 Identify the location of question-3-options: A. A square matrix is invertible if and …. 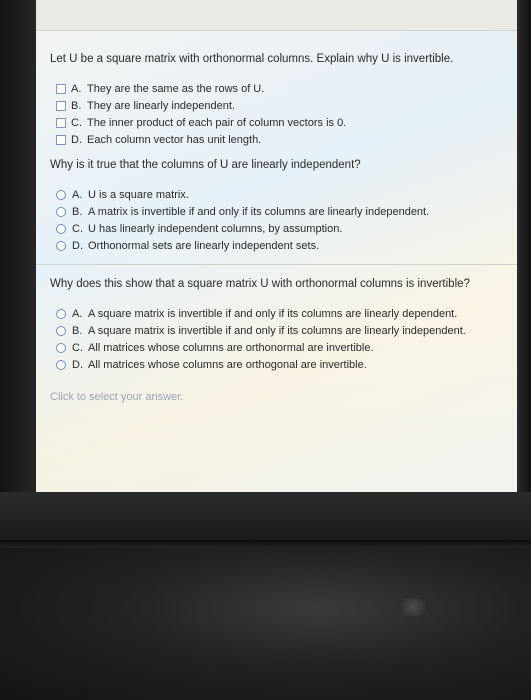
(277, 339).